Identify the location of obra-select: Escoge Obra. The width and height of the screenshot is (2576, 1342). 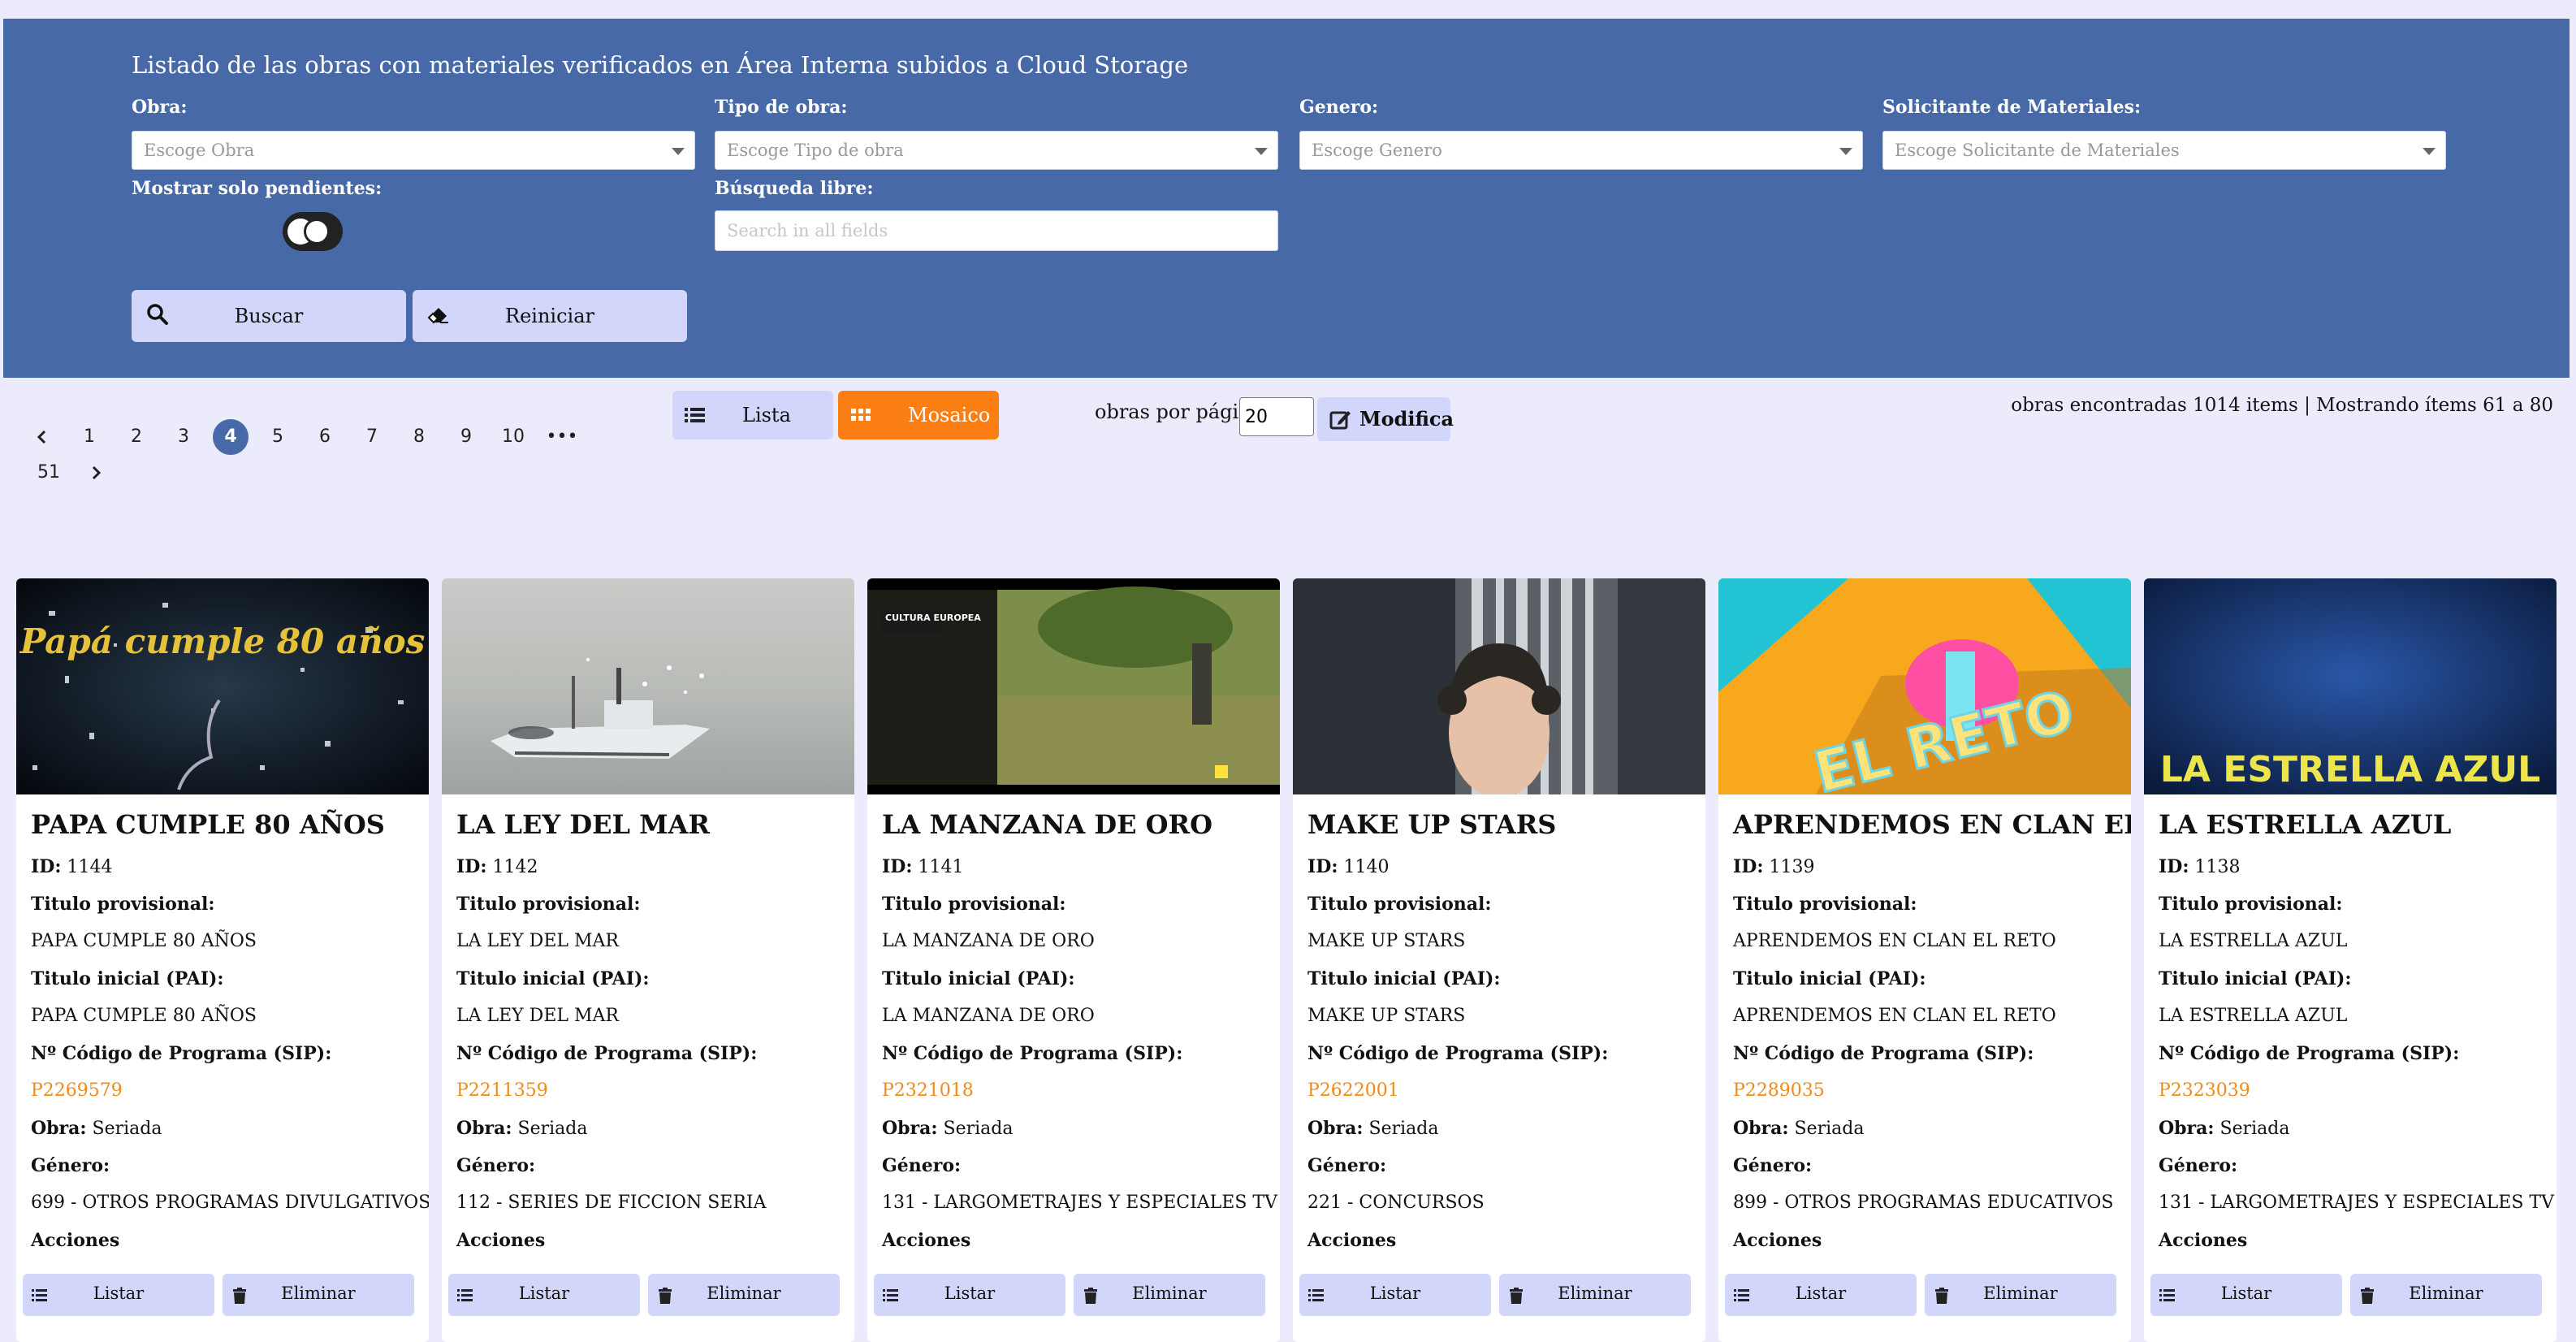
(414, 150).